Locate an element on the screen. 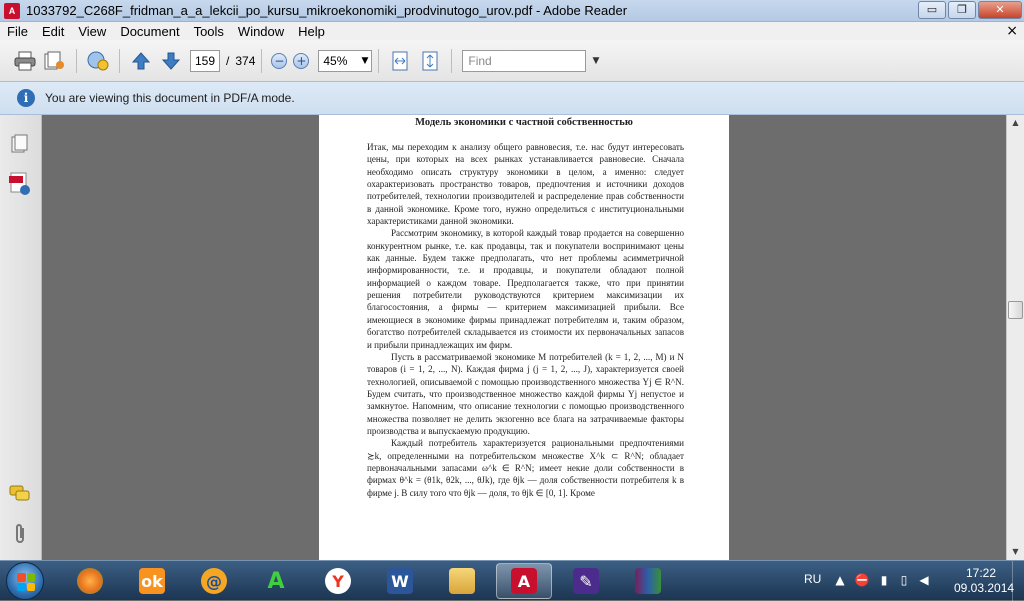 This screenshot has width=1024, height=601. next-page-button is located at coordinates (171, 61).